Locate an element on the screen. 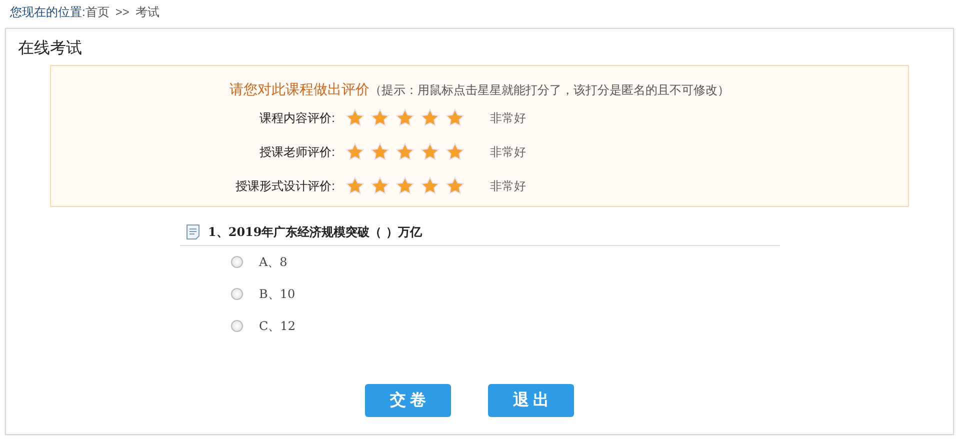  rating-label: 授课老师评价: is located at coordinates (296, 152).